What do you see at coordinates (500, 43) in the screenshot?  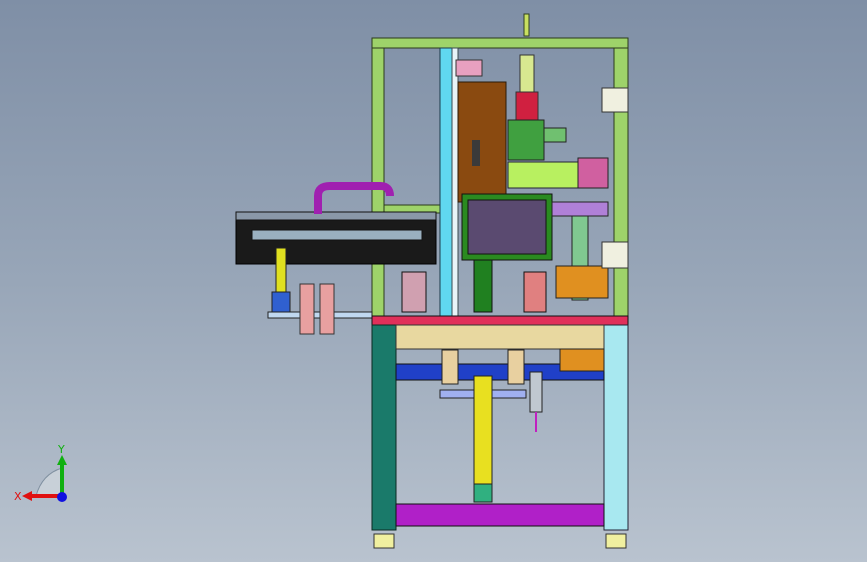 I see `frame-top-beam` at bounding box center [500, 43].